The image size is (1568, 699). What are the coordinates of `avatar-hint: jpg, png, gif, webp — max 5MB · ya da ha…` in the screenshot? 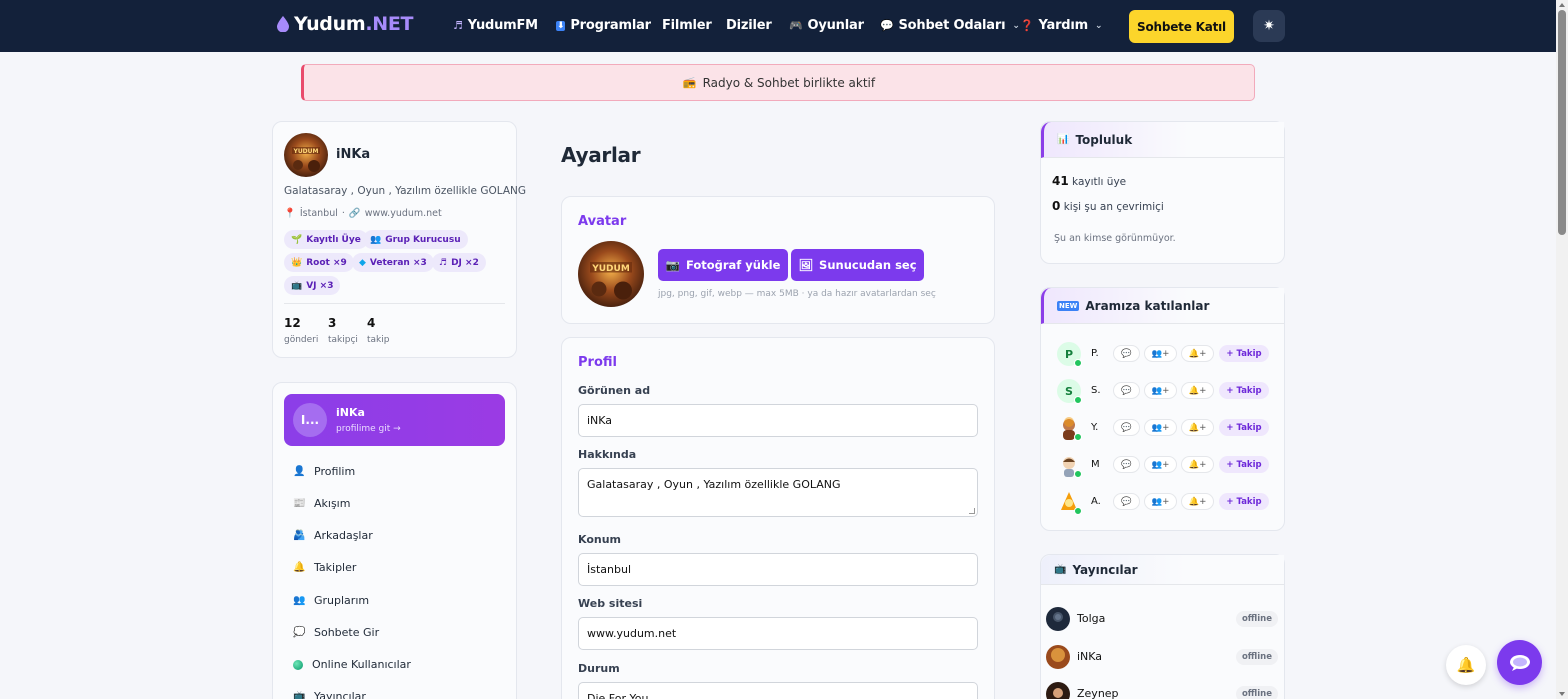 It's located at (797, 294).